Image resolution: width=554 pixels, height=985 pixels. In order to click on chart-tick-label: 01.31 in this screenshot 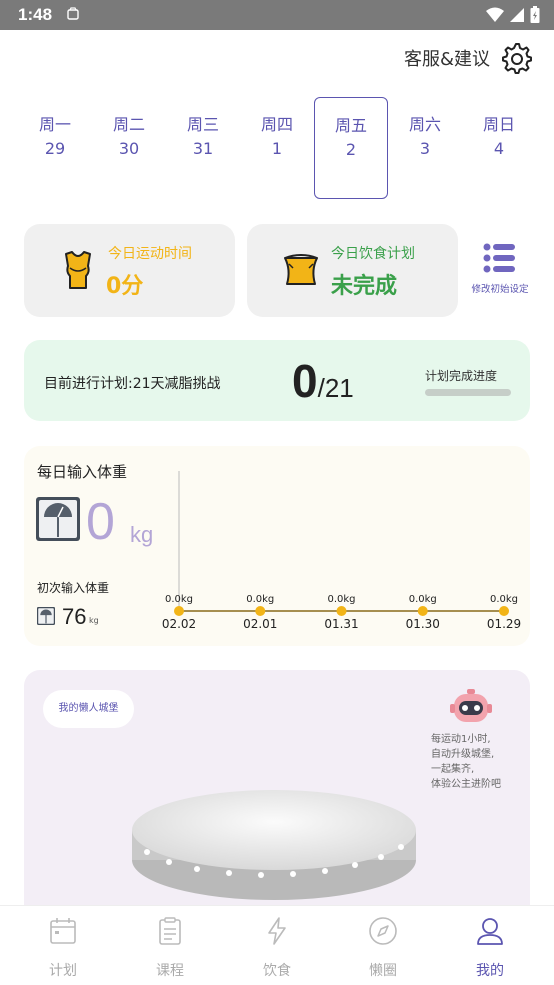, I will do `click(341, 624)`.